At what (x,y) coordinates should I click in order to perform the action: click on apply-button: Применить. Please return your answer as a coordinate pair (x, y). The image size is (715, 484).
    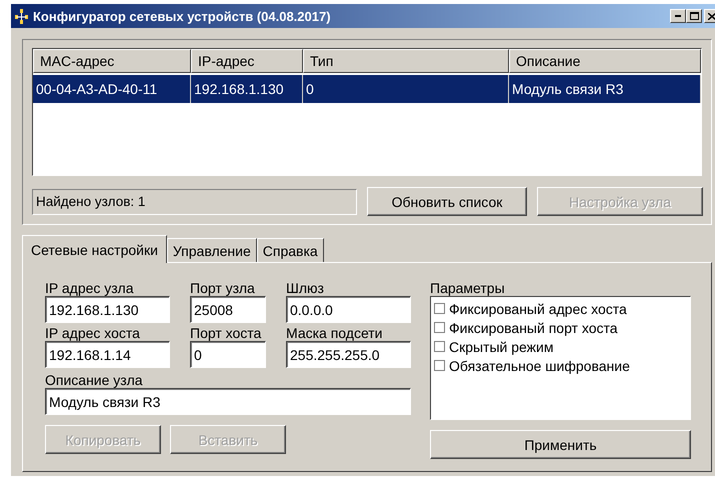
    Looking at the image, I should click on (560, 444).